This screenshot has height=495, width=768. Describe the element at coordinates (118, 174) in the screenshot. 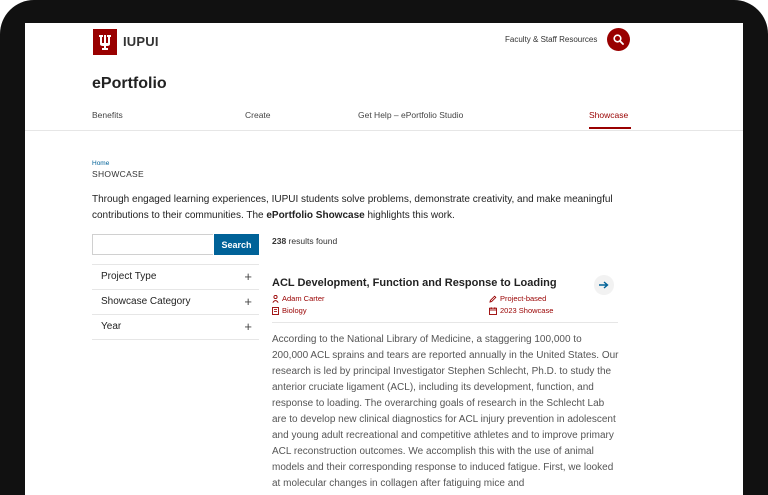

I see `page-heading: SHOWCASE` at that location.